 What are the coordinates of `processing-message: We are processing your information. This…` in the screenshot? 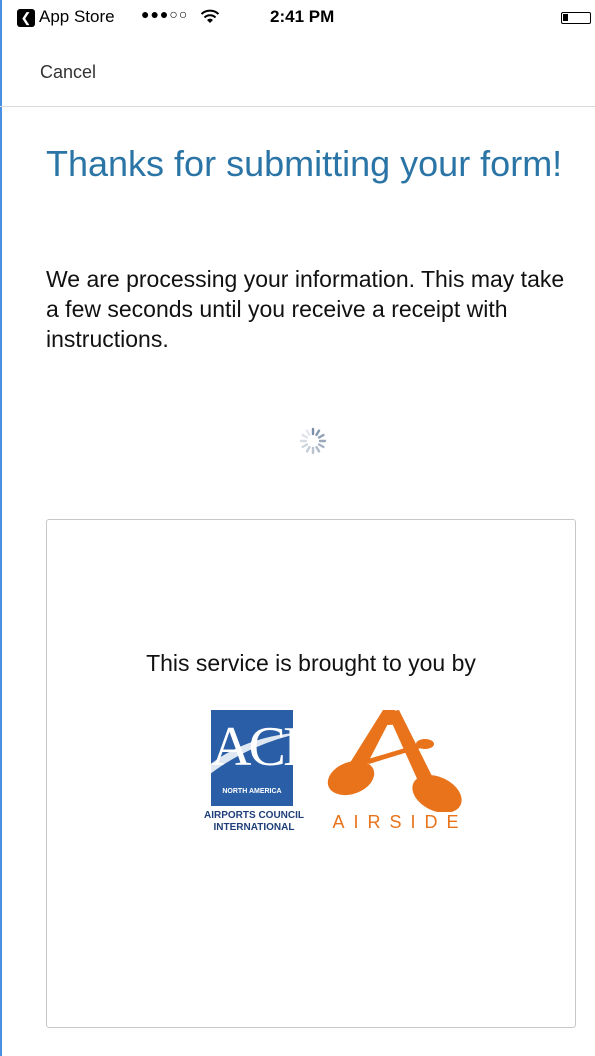 It's located at (305, 309).